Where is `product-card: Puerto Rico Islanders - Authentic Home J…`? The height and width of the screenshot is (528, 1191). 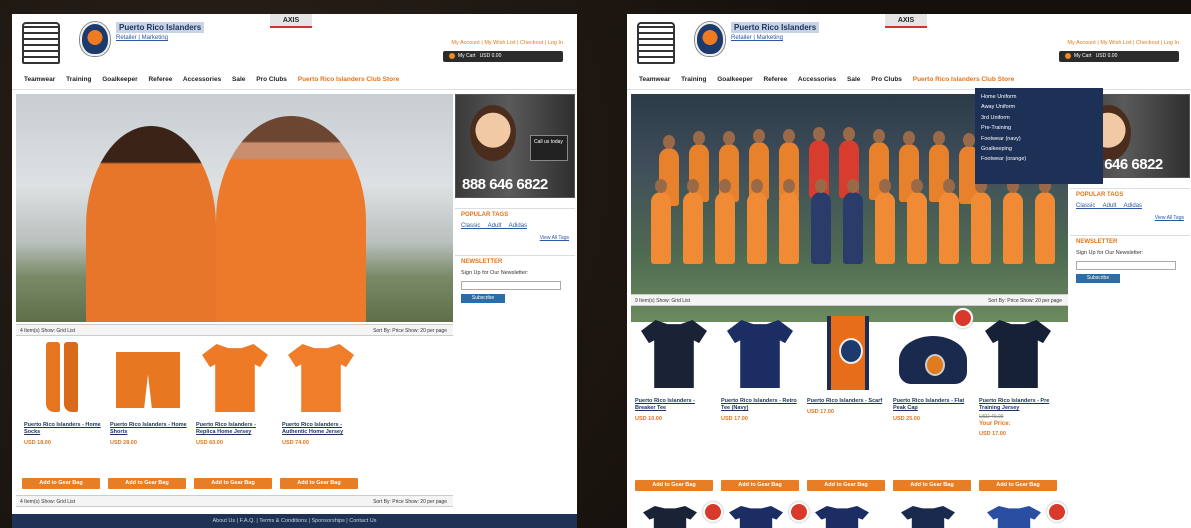 product-card: Puerto Rico Islanders - Authentic Home J… is located at coordinates (322, 392).